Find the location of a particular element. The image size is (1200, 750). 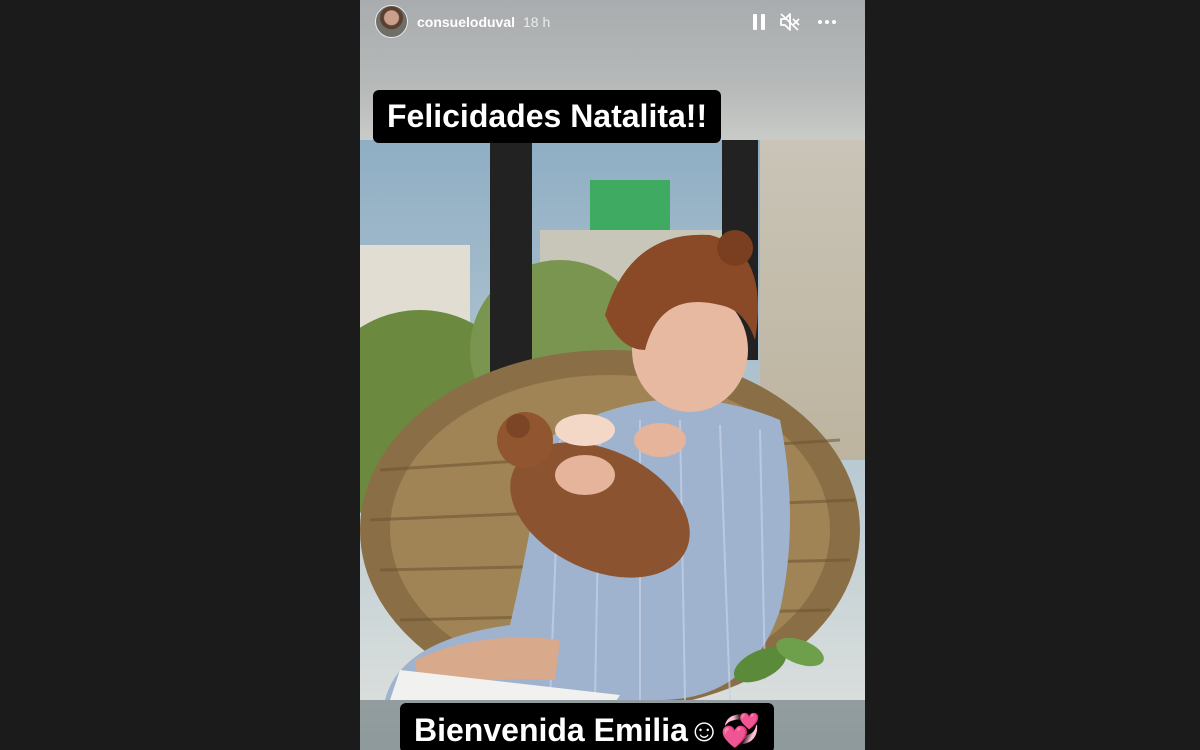

more-options-icon is located at coordinates (827, 22).